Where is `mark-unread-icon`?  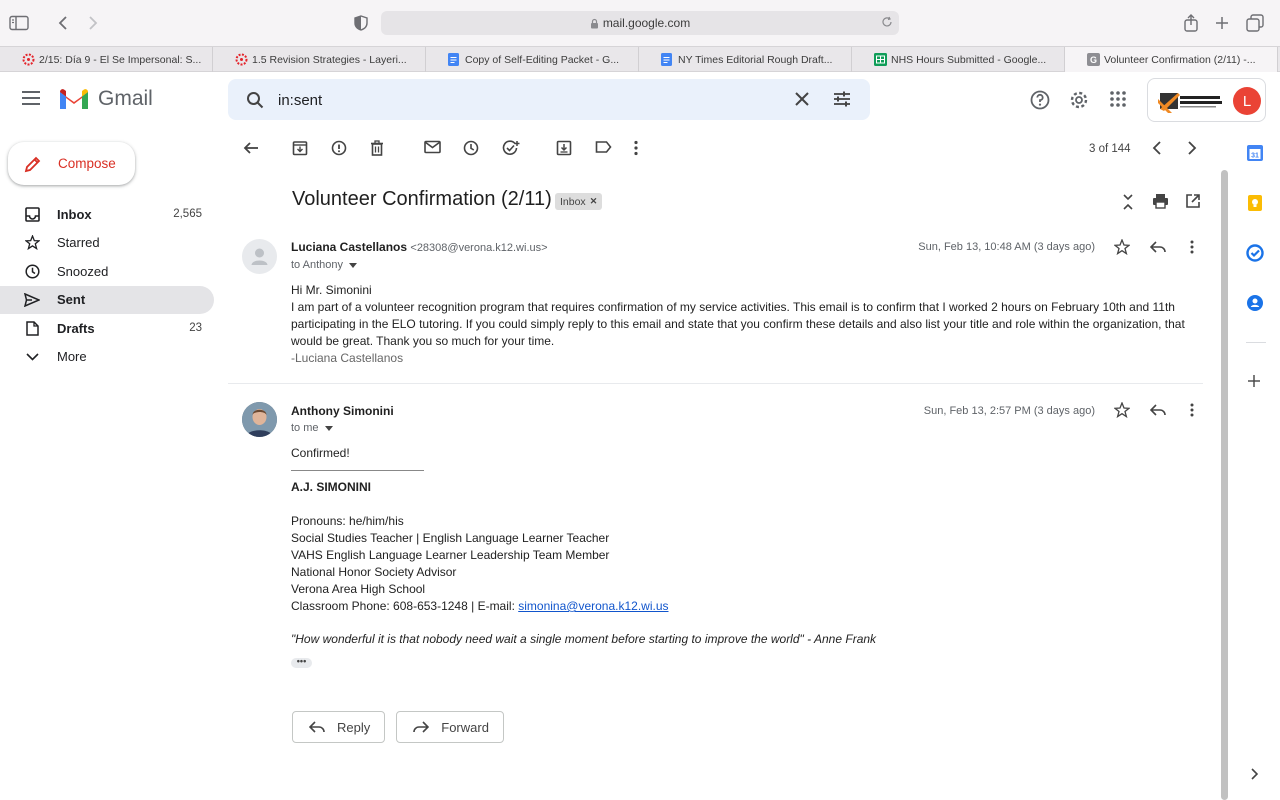 mark-unread-icon is located at coordinates (432, 147).